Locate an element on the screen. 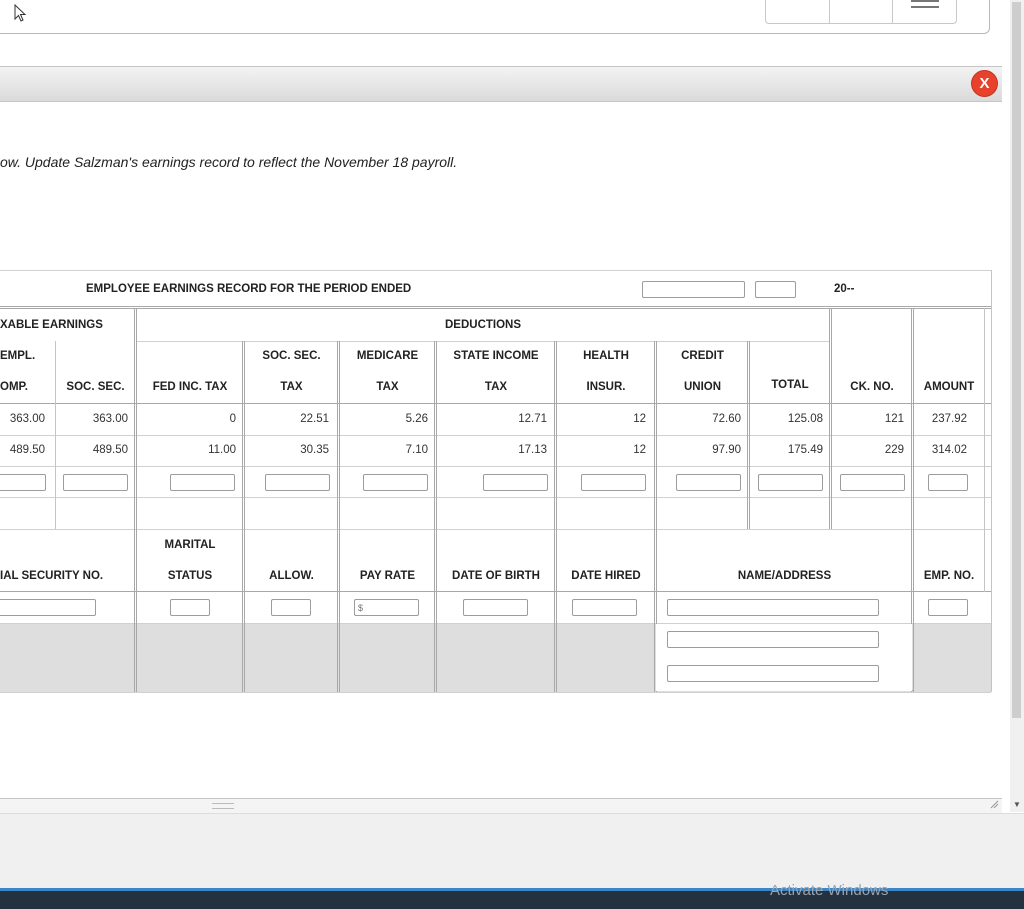  social-security-input is located at coordinates (48, 607).